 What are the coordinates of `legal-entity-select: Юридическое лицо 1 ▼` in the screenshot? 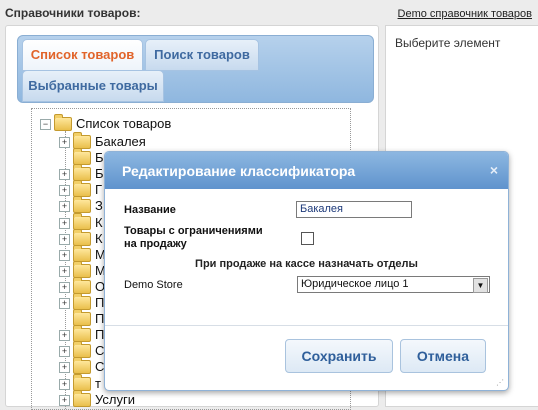 It's located at (393, 284).